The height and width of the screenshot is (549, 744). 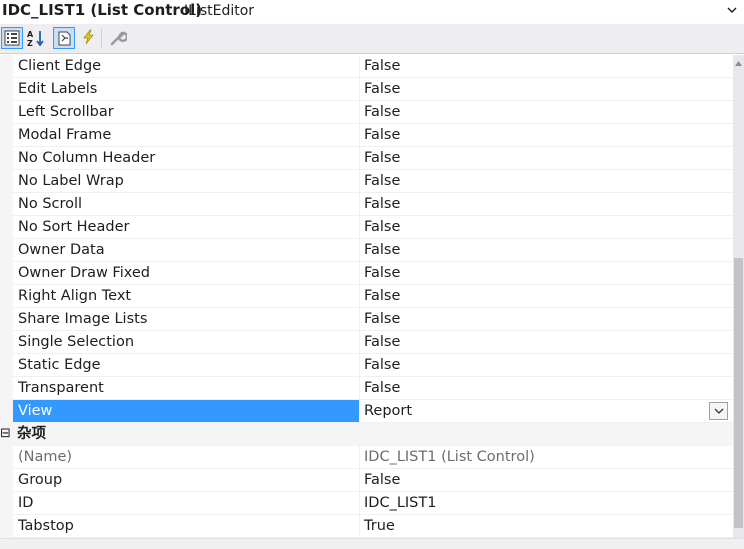 I want to click on property-name: Share Image Lists, so click(x=83, y=319).